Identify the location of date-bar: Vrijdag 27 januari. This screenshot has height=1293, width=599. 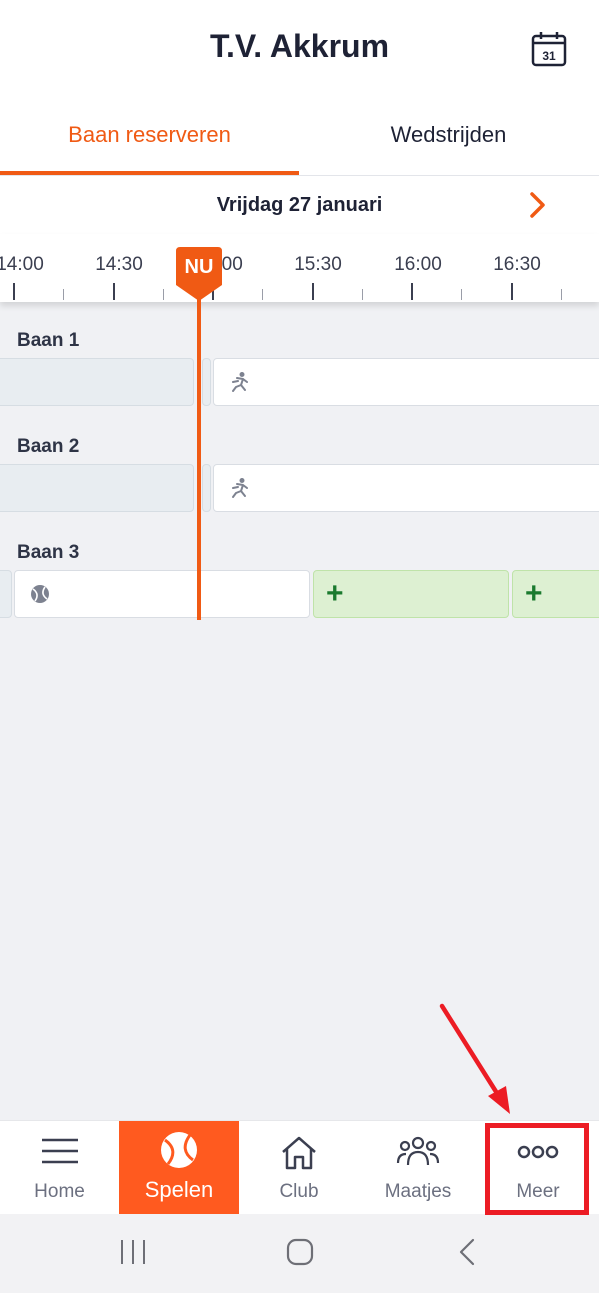
(299, 205).